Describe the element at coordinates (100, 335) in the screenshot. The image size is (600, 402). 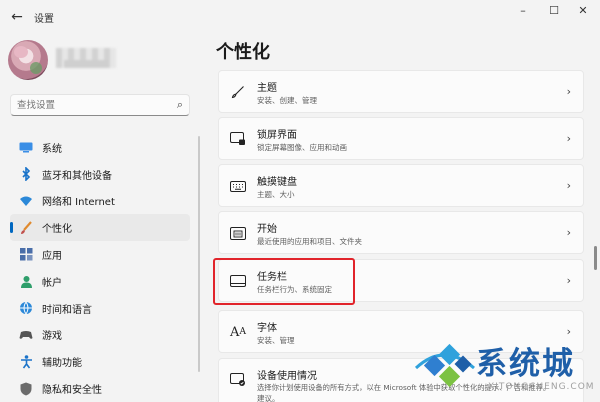
I see `sidebar-item-gaming: 游戏` at that location.